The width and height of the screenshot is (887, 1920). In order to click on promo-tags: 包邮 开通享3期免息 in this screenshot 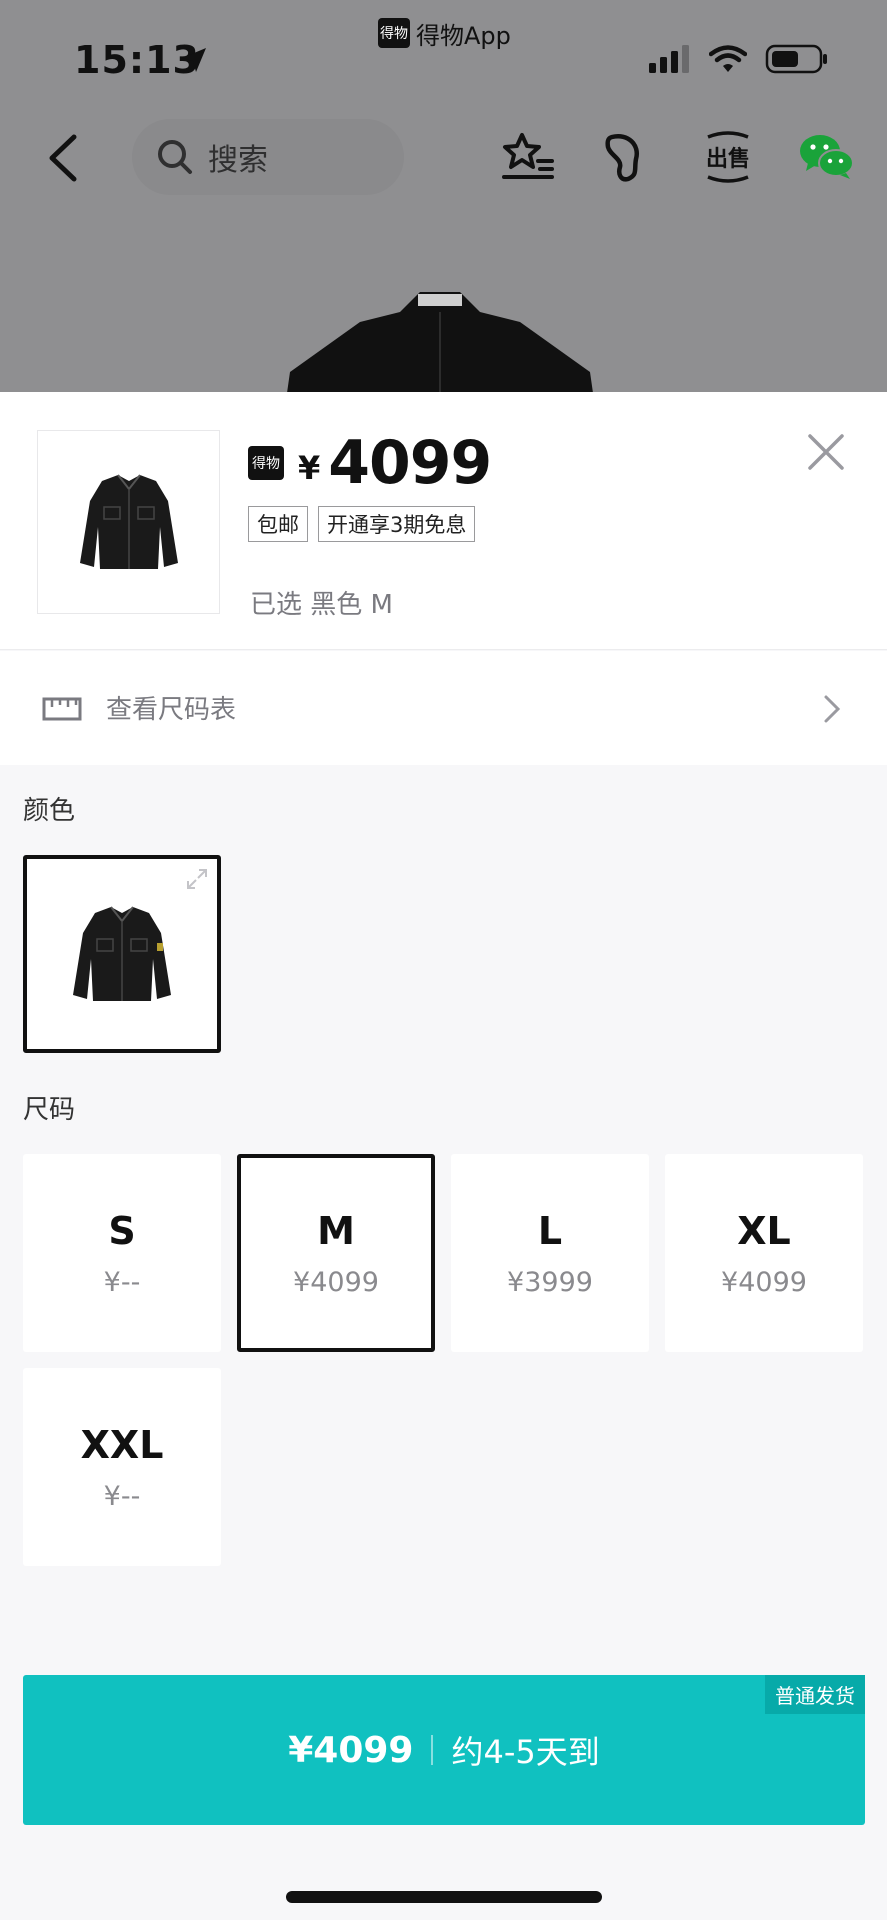, I will do `click(362, 524)`.